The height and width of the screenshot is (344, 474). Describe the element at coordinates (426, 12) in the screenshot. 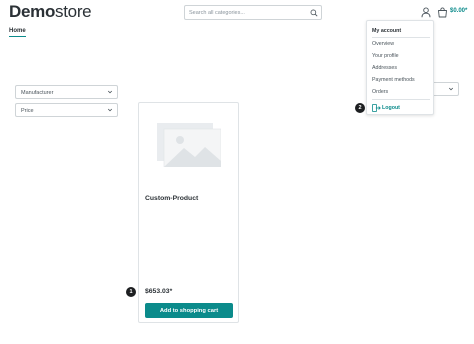

I see `user-icon` at that location.